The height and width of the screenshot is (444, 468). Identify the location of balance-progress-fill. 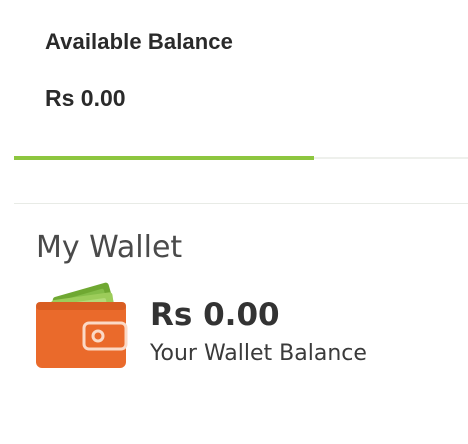
(164, 158).